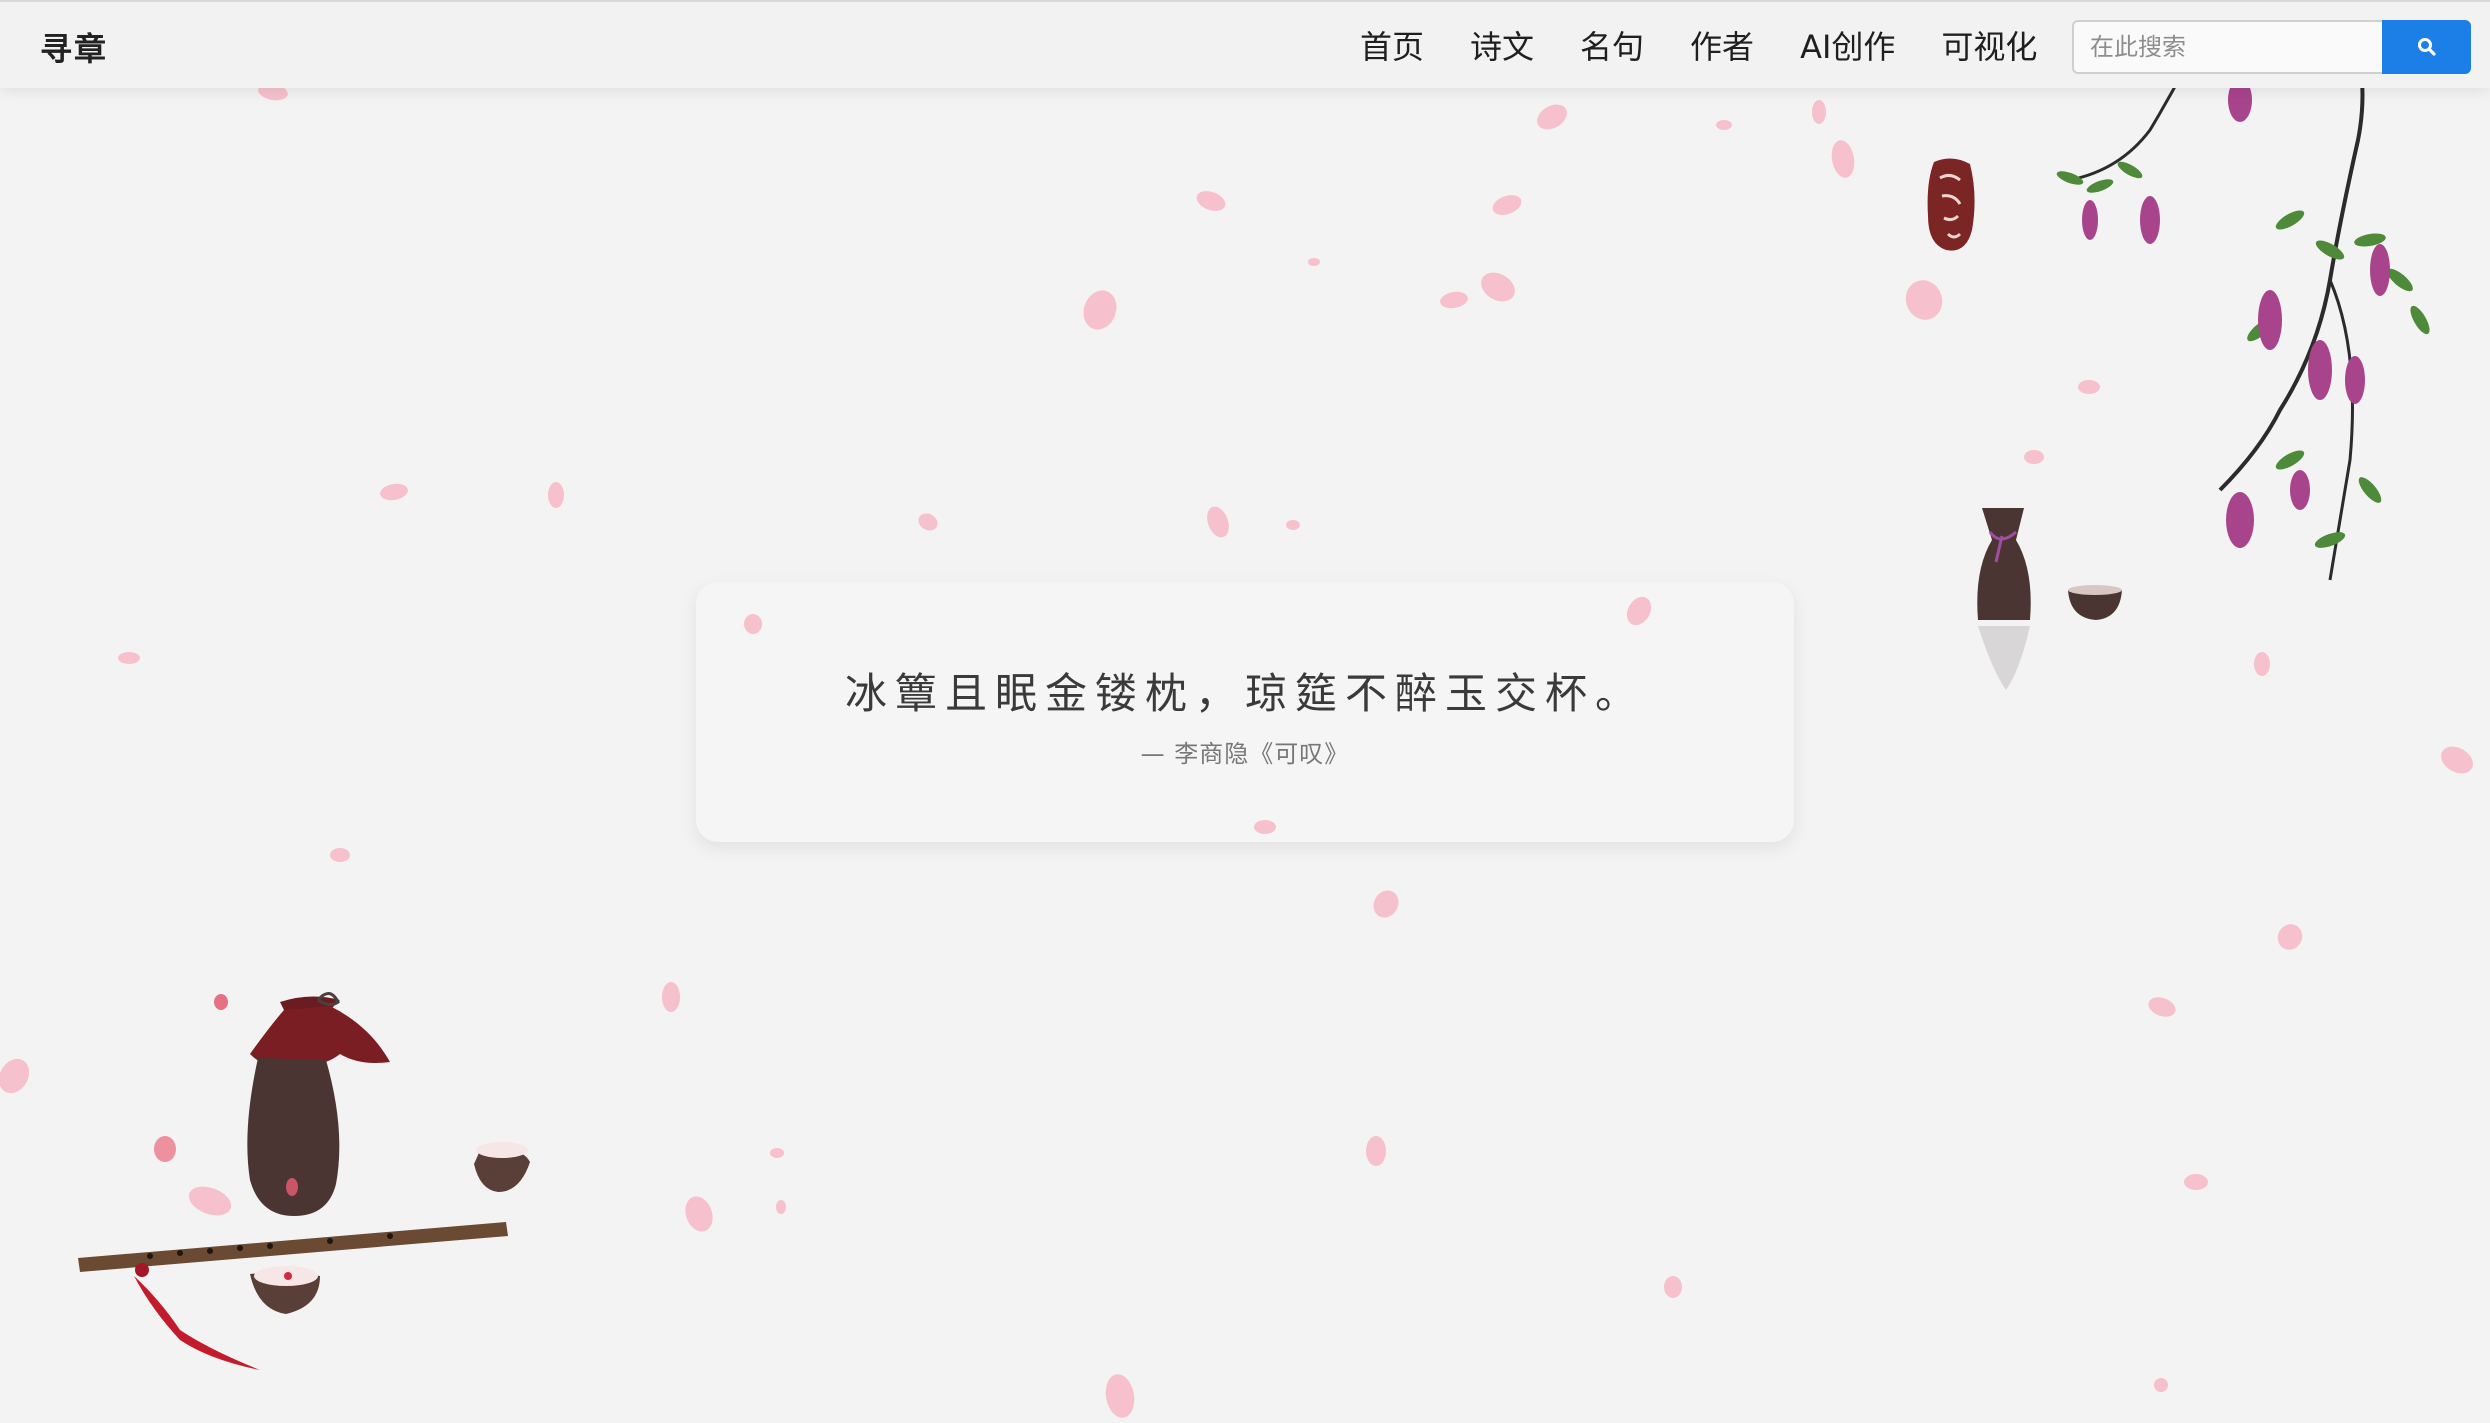 This screenshot has width=2490, height=1423. I want to click on nav-item-visualization: 可视化, so click(1989, 47).